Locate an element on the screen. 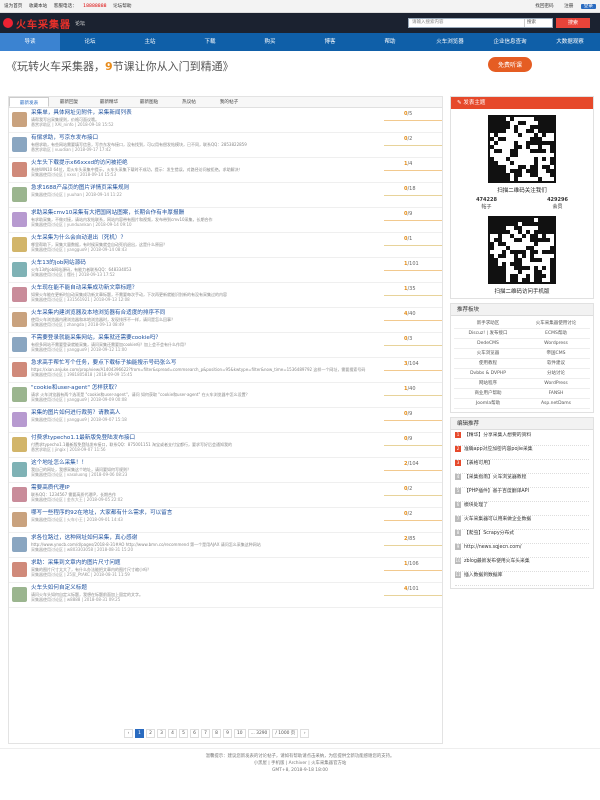 Image resolution: width=600 pixels, height=800 pixels. editor-pick-title: 插入数据到数据库 is located at coordinates (483, 575).